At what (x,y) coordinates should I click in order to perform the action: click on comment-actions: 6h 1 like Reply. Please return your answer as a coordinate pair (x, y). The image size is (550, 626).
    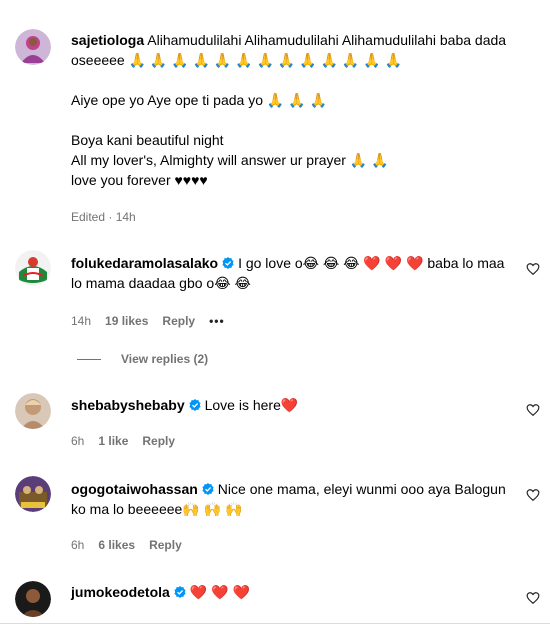
    Looking at the image, I should click on (130, 441).